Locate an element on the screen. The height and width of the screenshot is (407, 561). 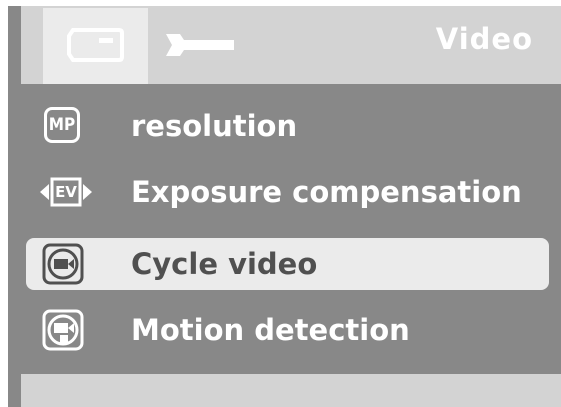
ev-icon: EV is located at coordinates (66, 192).